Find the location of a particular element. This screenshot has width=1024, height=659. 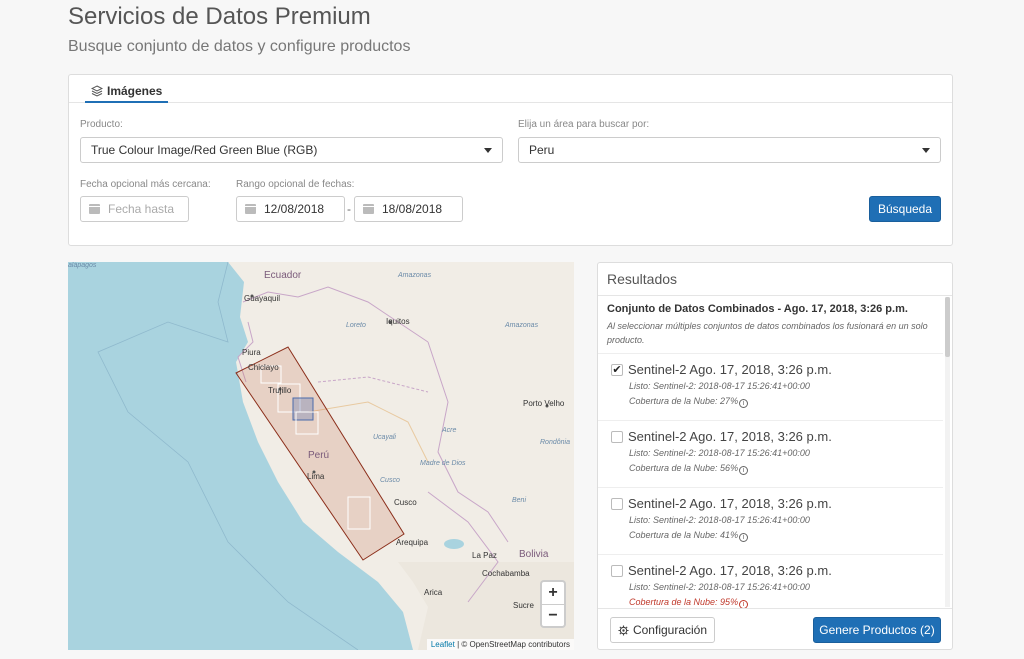

configuration-button-label: Configuración is located at coordinates (670, 630).